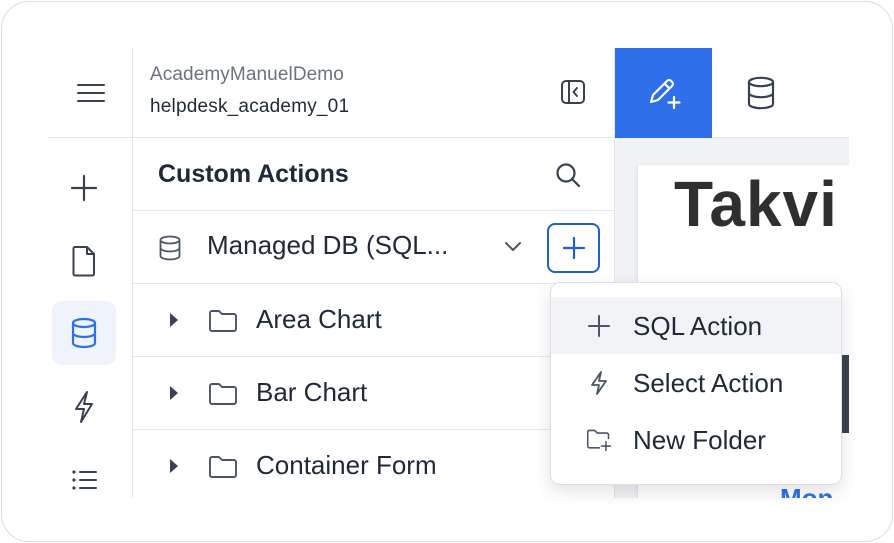  I want to click on left-rail, so click(90, 273).